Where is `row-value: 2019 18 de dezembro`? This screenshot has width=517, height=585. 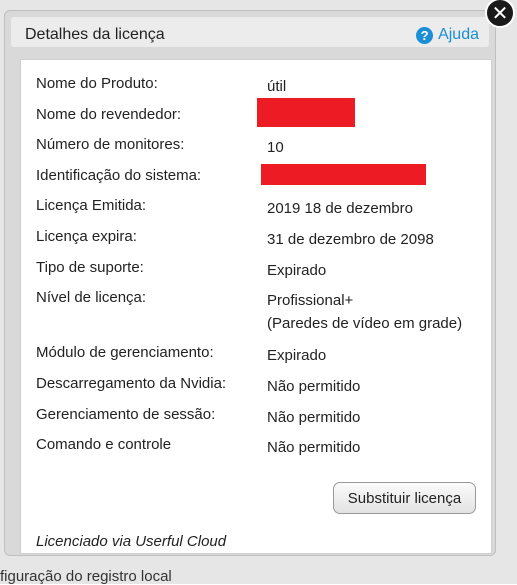 row-value: 2019 18 de dezembro is located at coordinates (340, 208).